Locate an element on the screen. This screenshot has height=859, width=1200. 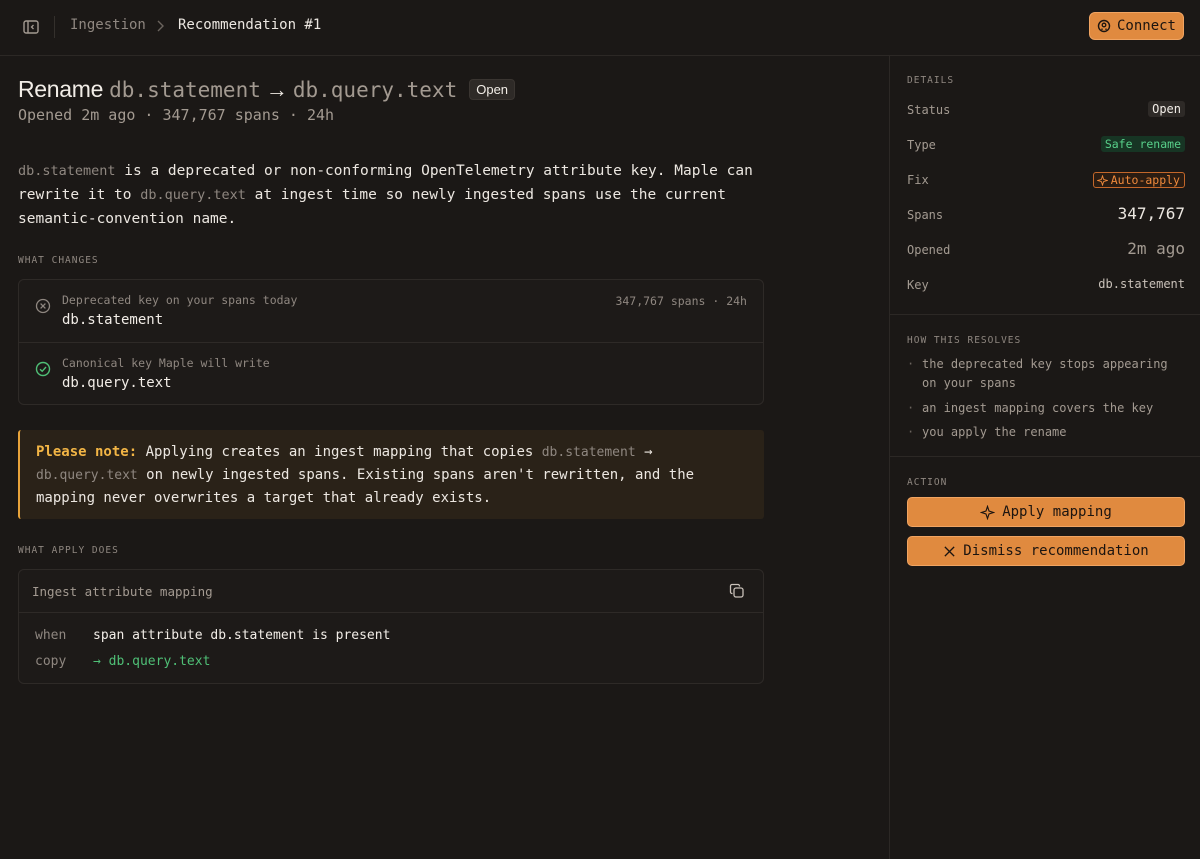
detail-spans: Spans 347,767 is located at coordinates (1046, 216).